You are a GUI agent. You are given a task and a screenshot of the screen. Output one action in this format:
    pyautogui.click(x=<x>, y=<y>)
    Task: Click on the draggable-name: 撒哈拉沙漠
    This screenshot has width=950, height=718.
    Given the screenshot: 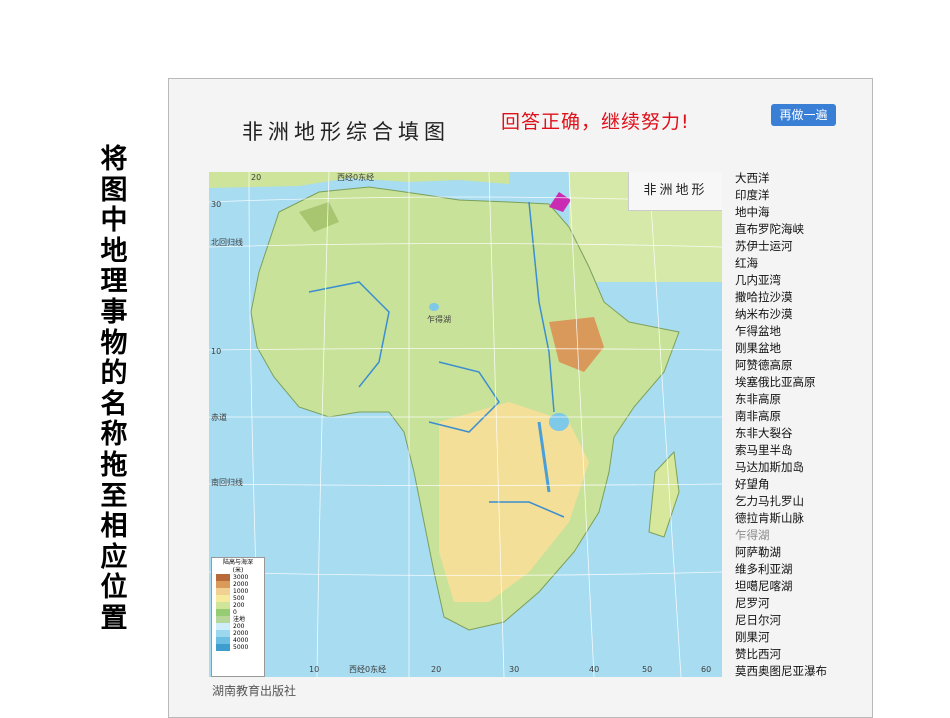 What is the action you would take?
    pyautogui.click(x=781, y=297)
    